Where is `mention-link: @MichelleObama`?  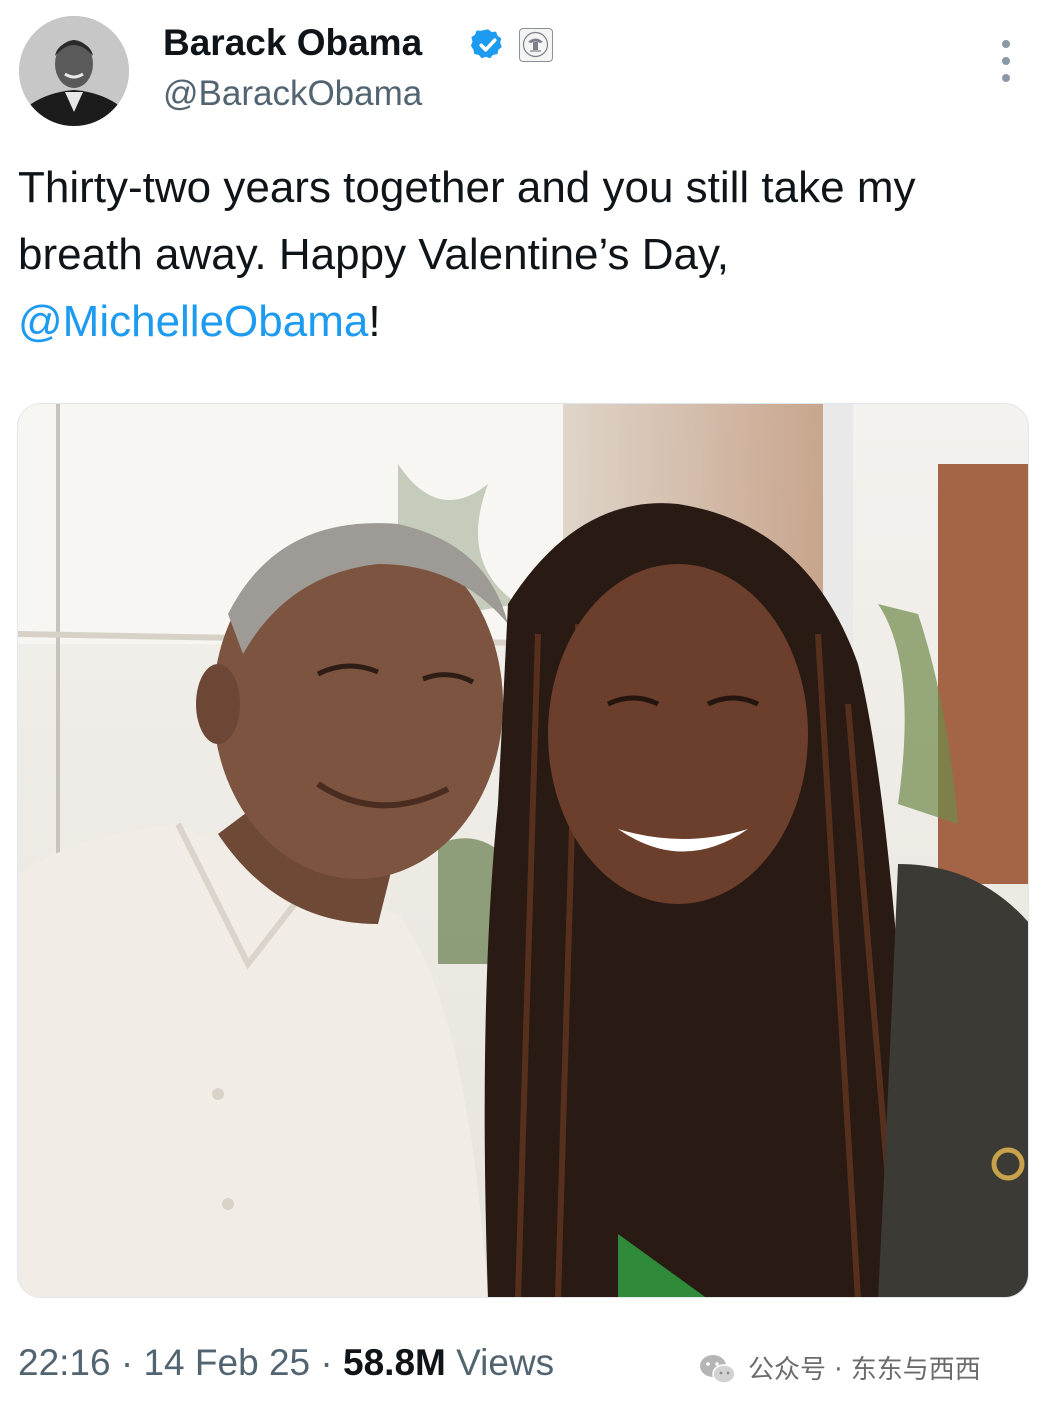
mention-link: @MichelleObama is located at coordinates (193, 321).